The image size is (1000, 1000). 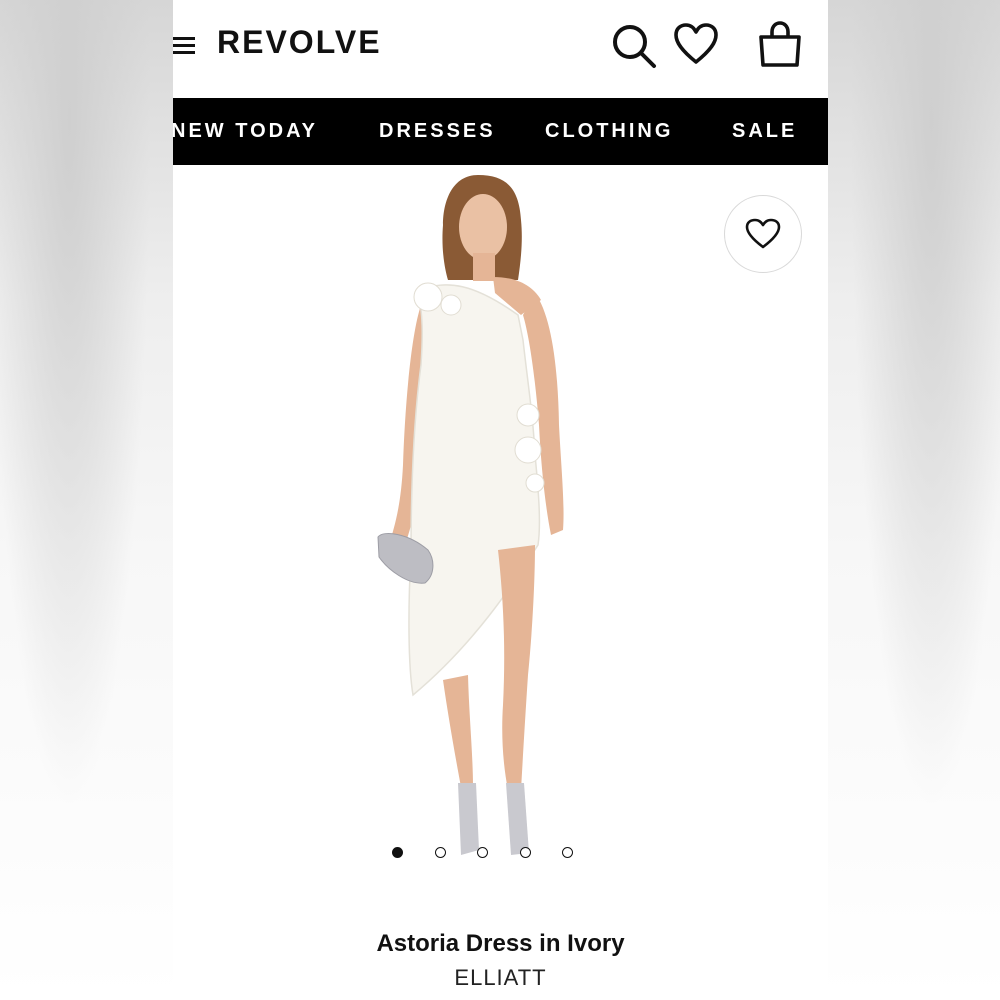 I want to click on top-header: REVOLVE, so click(x=500, y=49).